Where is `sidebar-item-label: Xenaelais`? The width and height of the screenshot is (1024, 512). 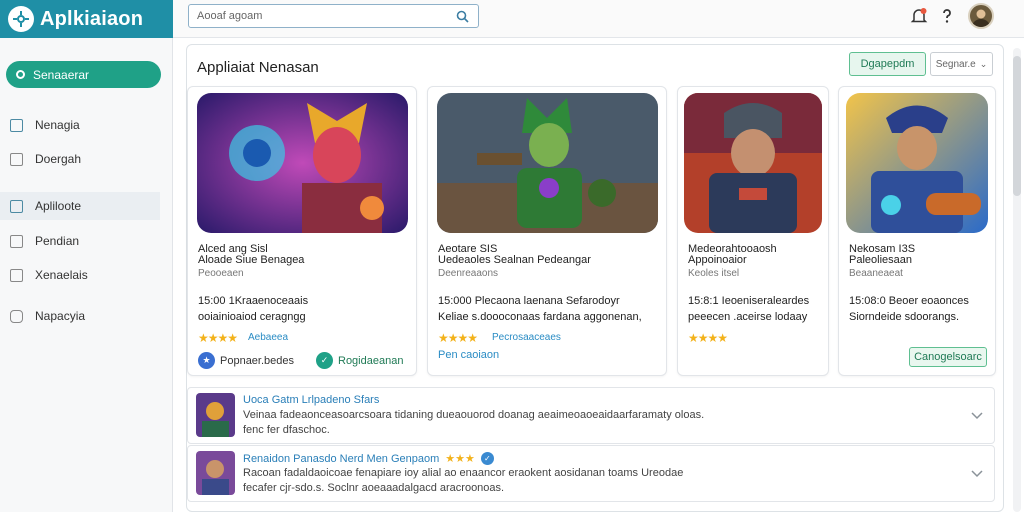 sidebar-item-label: Xenaelais is located at coordinates (61, 275).